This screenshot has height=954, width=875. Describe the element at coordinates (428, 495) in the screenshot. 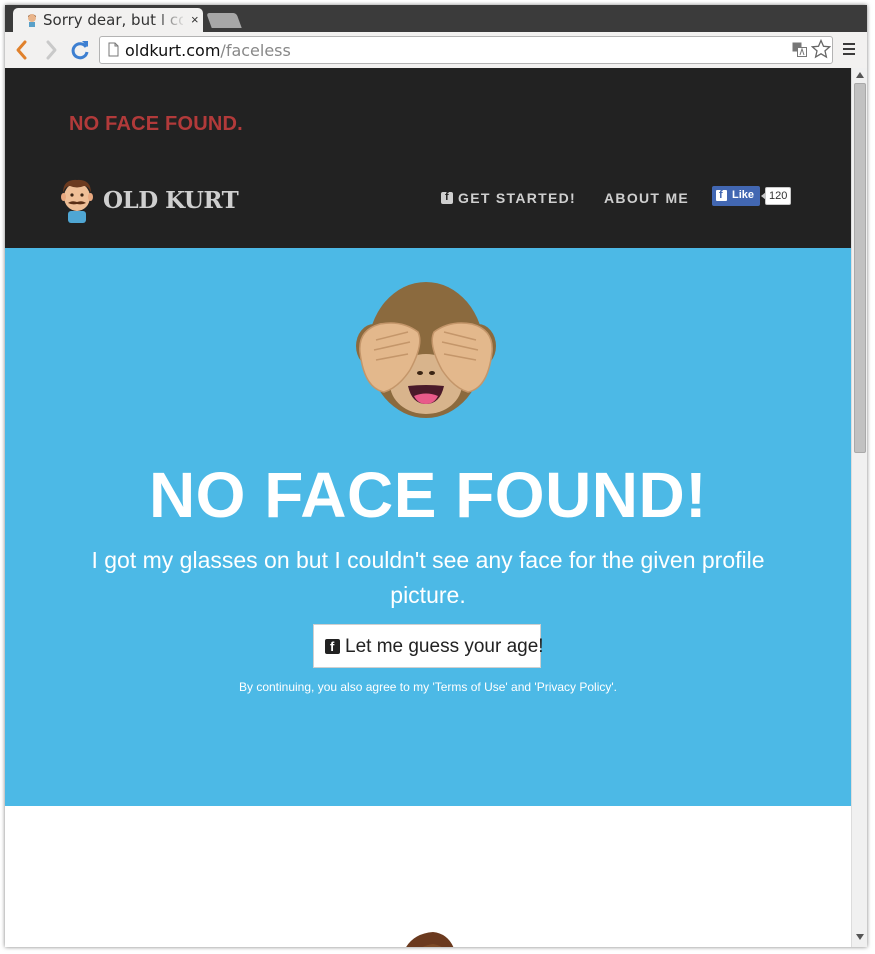

I see `hero-title: NO FACE FOUND!` at that location.